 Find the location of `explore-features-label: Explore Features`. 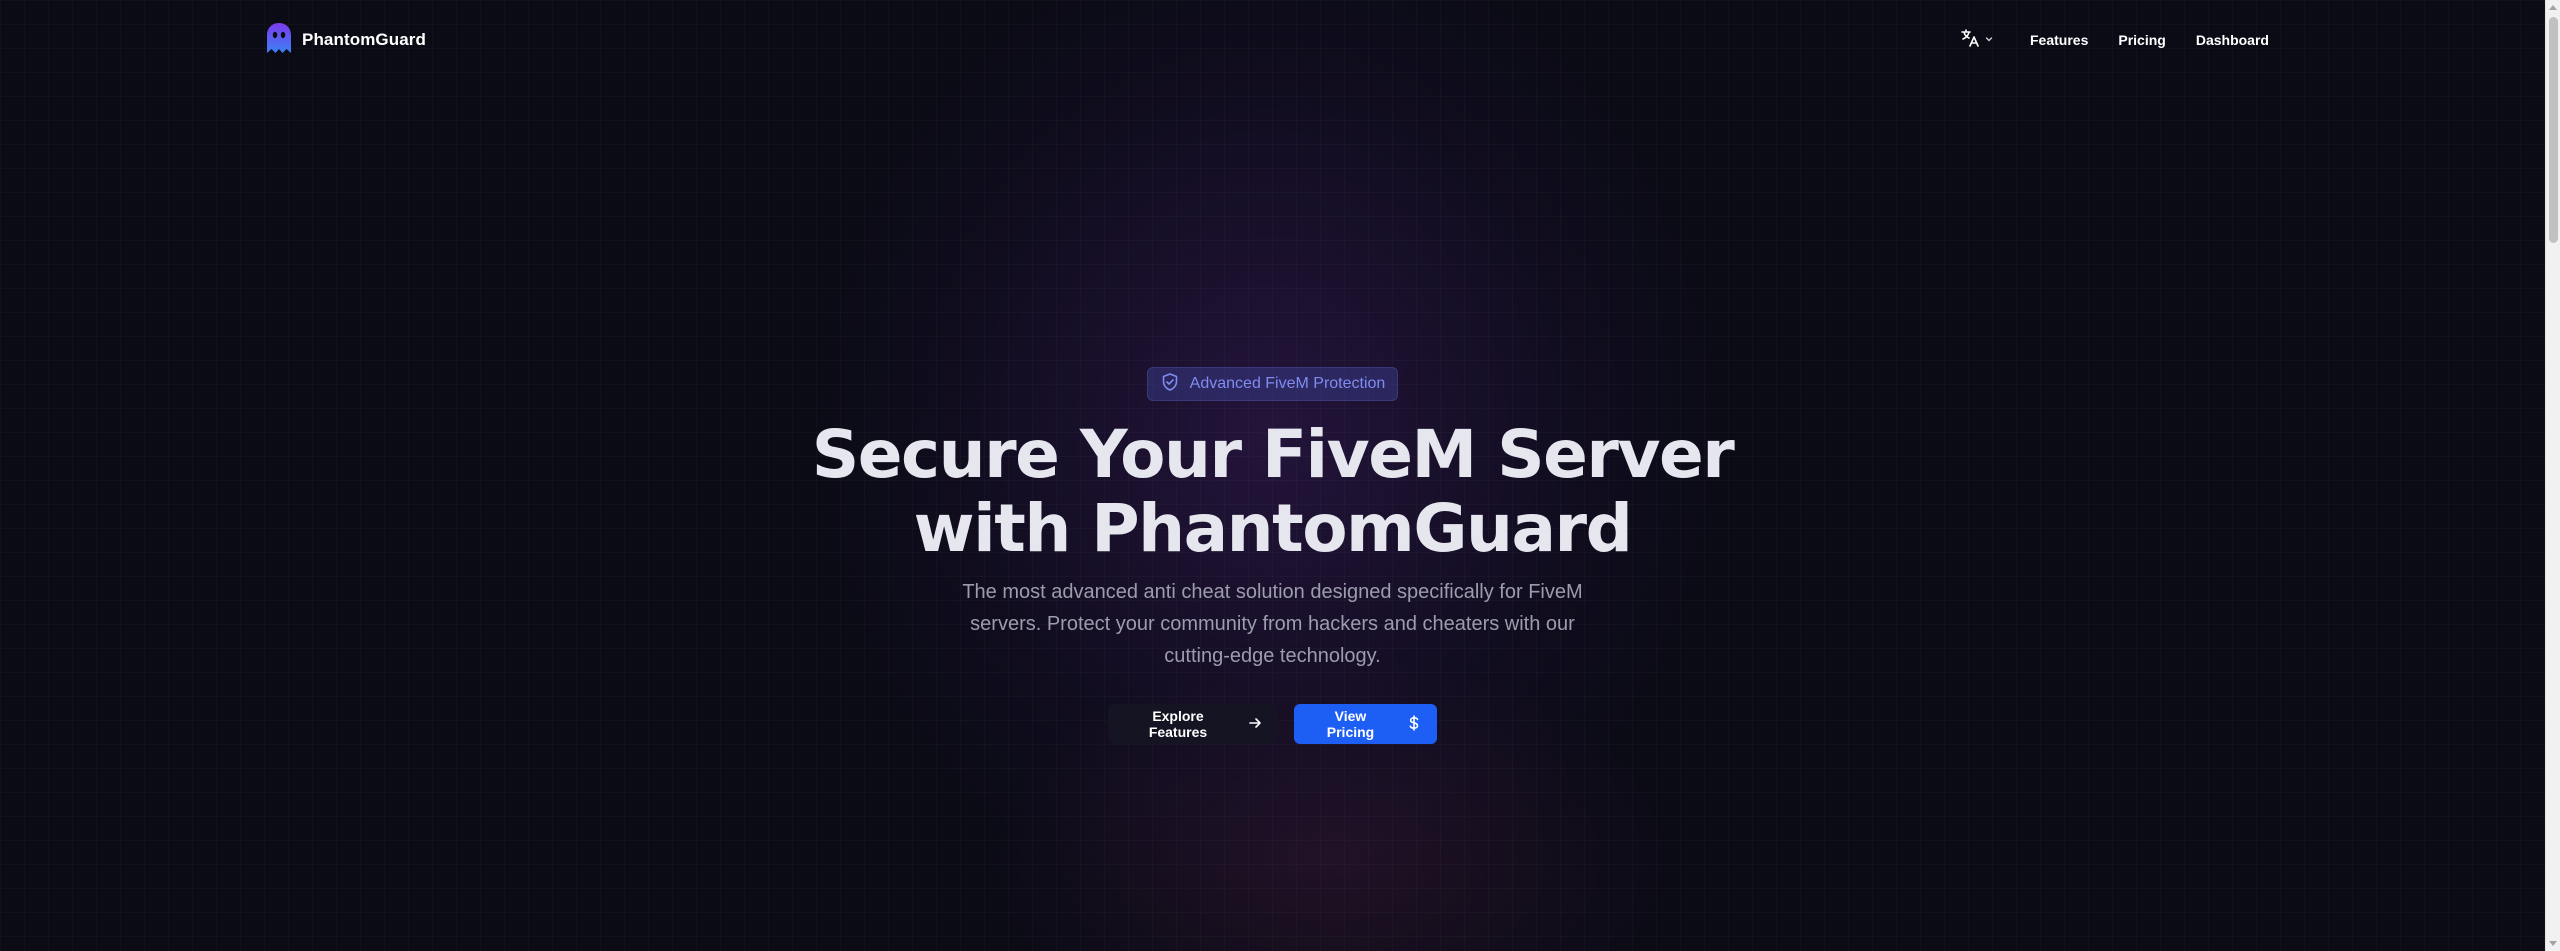

explore-features-label: Explore Features is located at coordinates (1178, 724).